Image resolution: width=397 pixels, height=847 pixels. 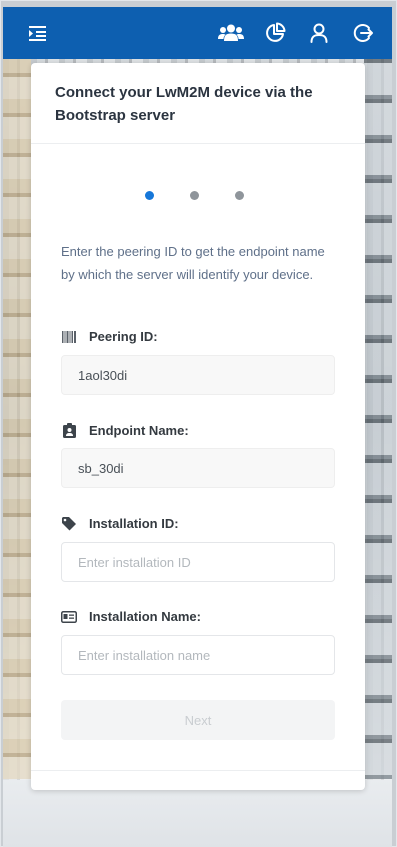 What do you see at coordinates (198, 720) in the screenshot?
I see `next-button: Next` at bounding box center [198, 720].